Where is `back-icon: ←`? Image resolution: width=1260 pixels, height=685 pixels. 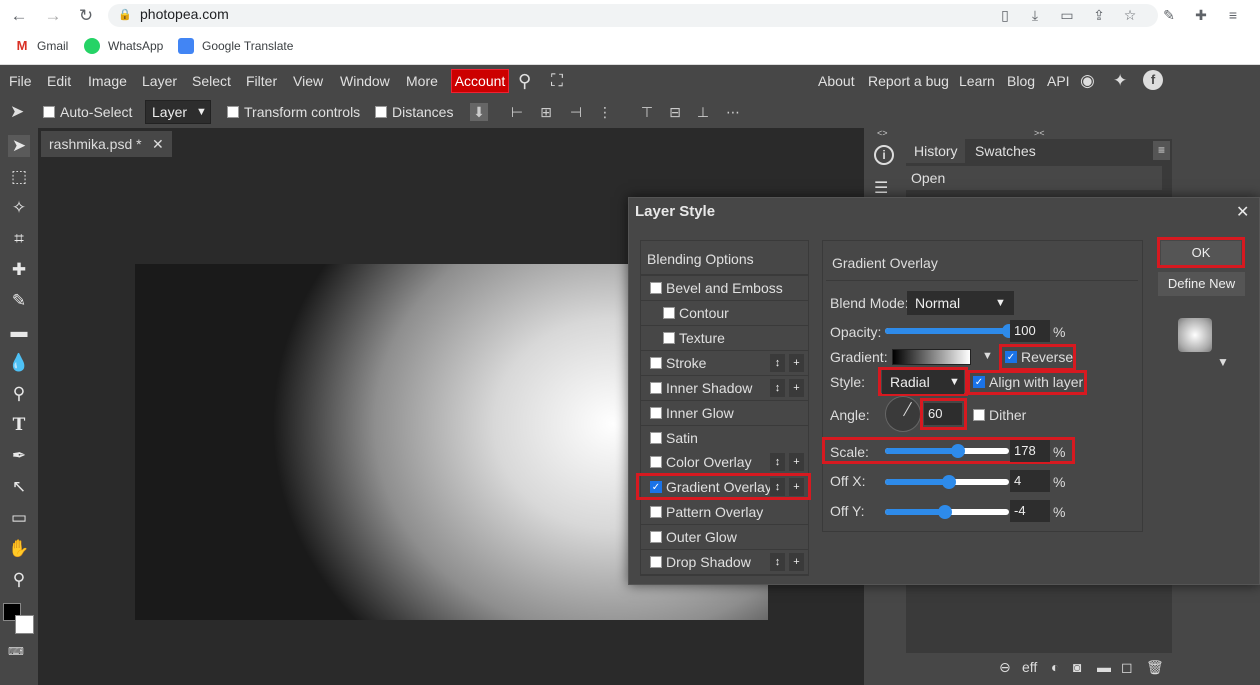 back-icon: ← is located at coordinates (19, 16).